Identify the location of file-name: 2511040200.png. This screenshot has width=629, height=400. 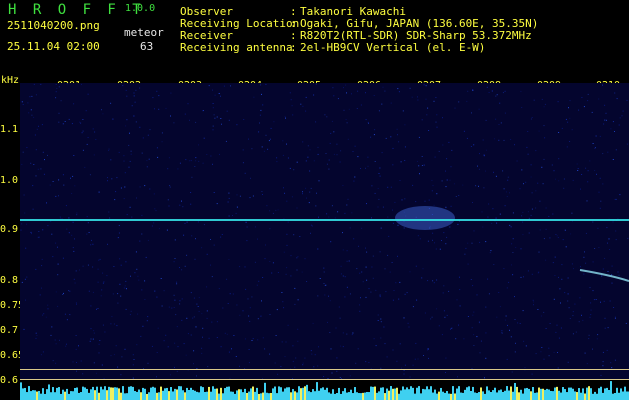
(53, 25).